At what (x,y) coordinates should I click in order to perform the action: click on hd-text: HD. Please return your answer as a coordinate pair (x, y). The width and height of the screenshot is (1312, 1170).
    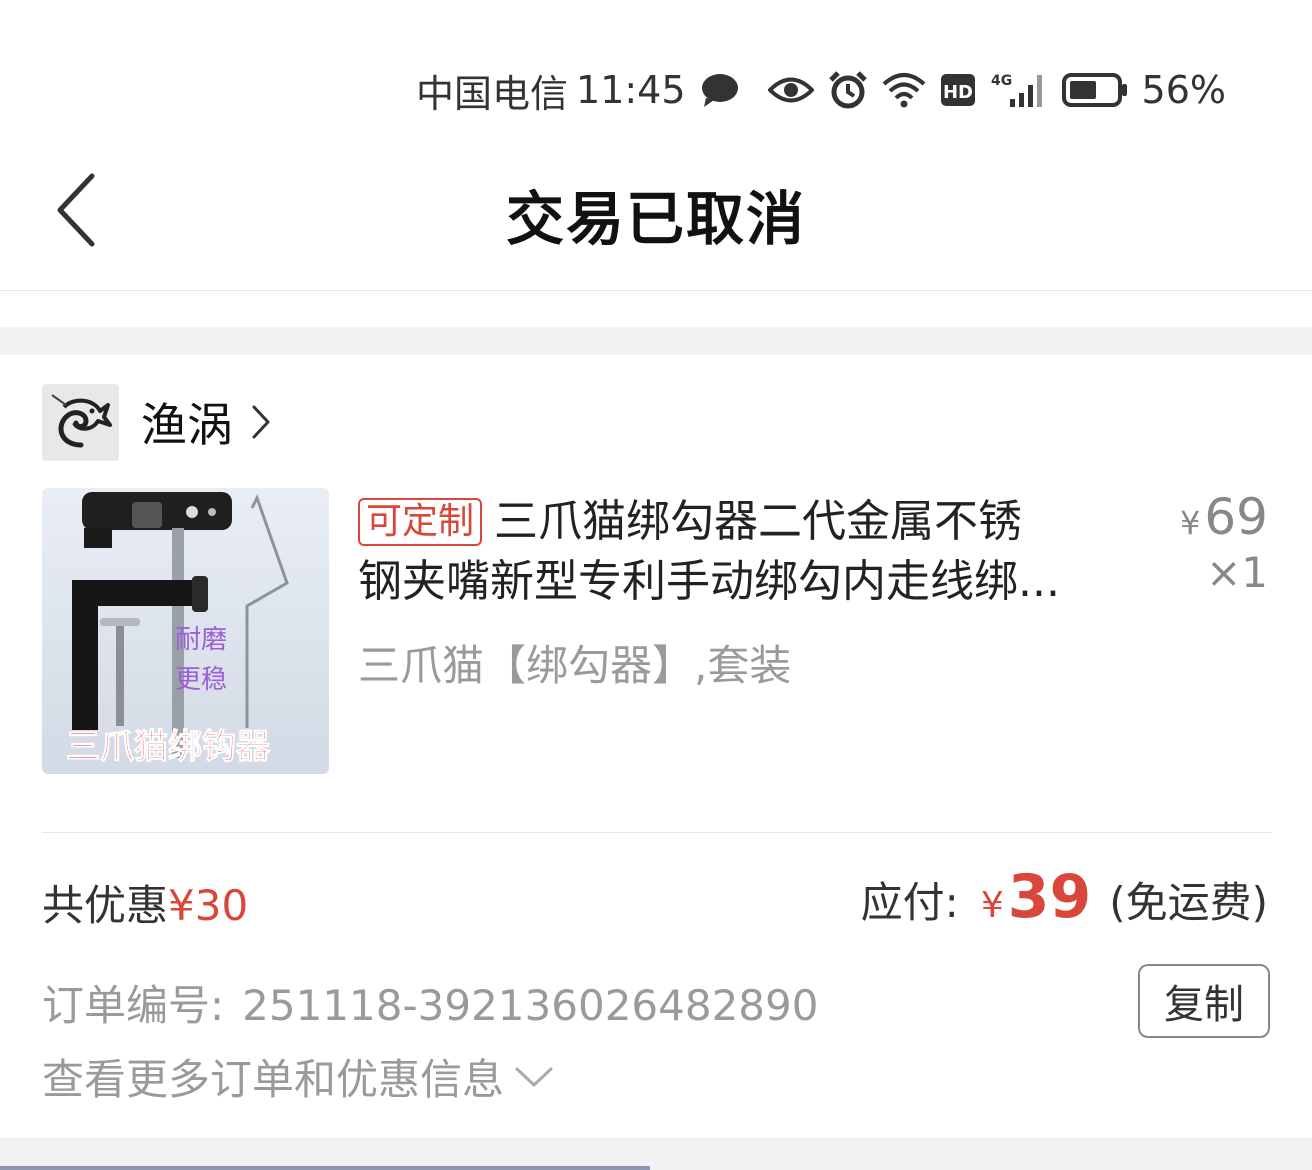
    Looking at the image, I should click on (958, 92).